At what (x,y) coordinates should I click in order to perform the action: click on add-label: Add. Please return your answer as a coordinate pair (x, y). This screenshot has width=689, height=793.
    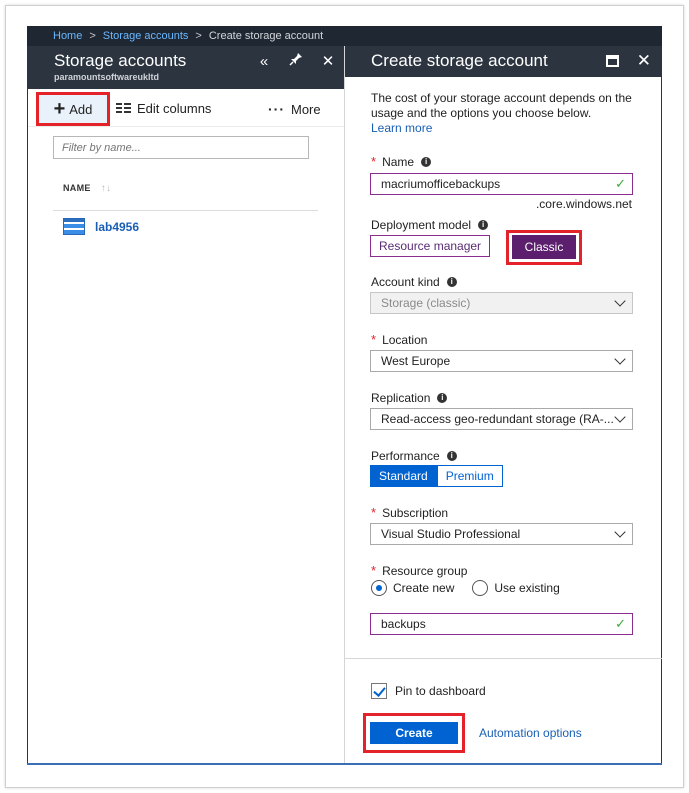
    Looking at the image, I should click on (81, 109).